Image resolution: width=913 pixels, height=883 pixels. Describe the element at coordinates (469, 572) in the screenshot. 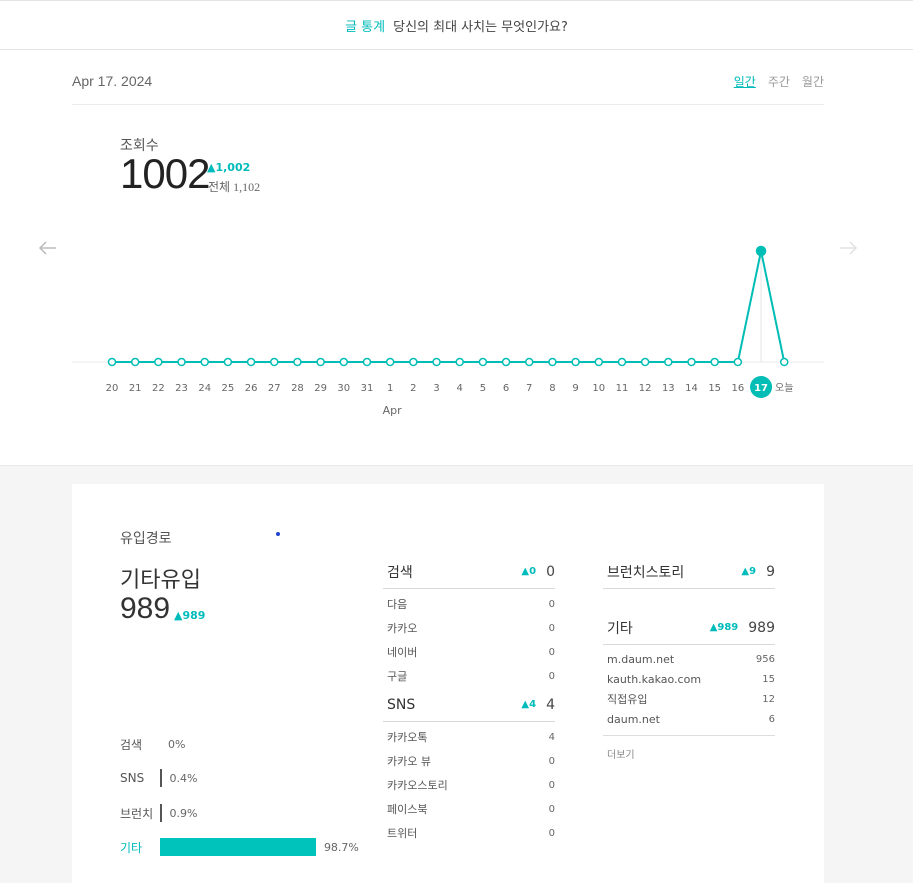

I see `search-header: 검색 ▲0 0` at that location.